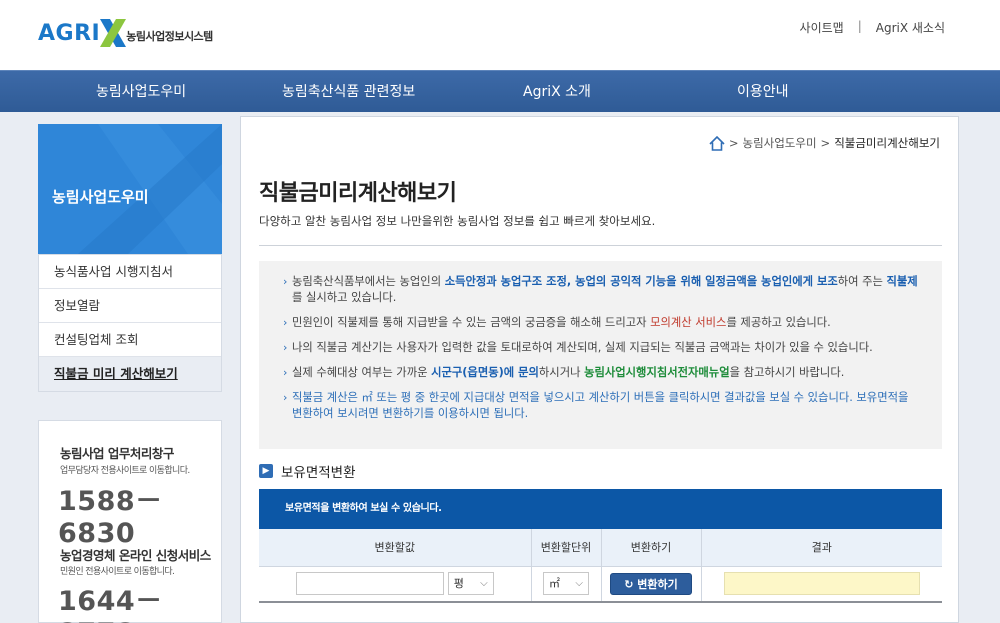 Image resolution: width=1000 pixels, height=623 pixels. What do you see at coordinates (169, 36) in the screenshot?
I see `logo-subtitle: 농림사업정보시스템` at bounding box center [169, 36].